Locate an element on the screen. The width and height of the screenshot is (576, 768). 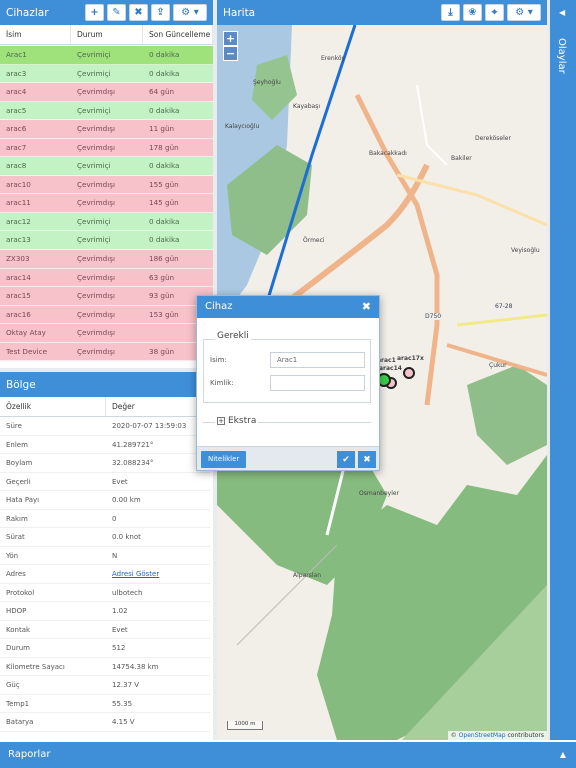
add-device-button: + is located at coordinates (94, 12).